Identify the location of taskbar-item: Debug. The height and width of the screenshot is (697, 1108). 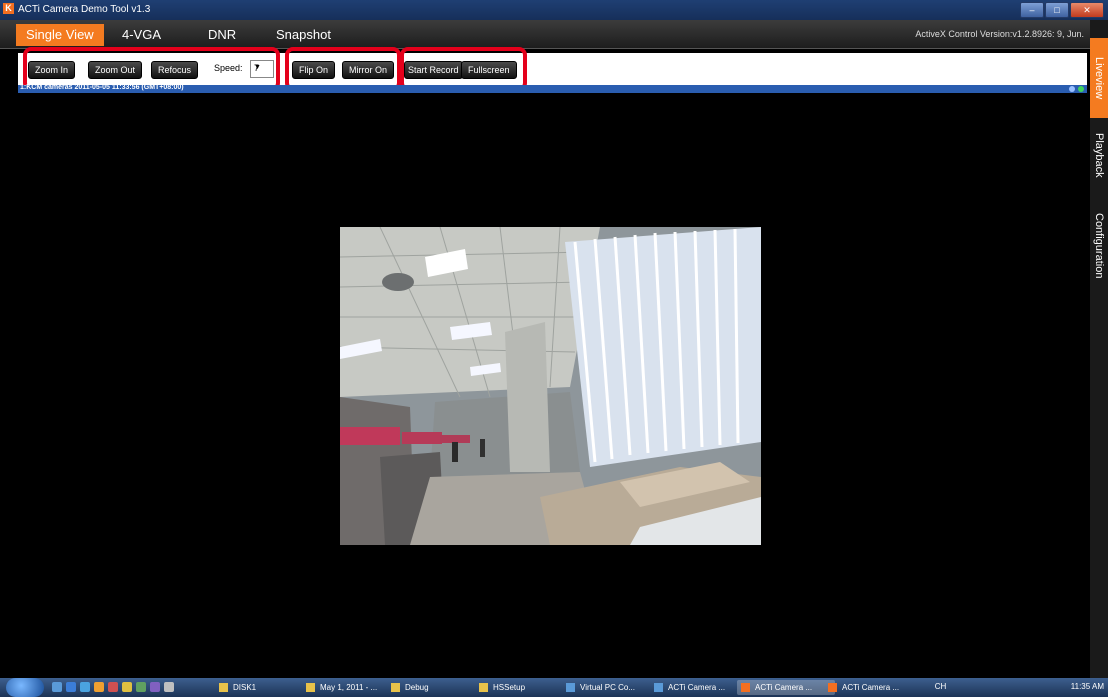
(436, 687).